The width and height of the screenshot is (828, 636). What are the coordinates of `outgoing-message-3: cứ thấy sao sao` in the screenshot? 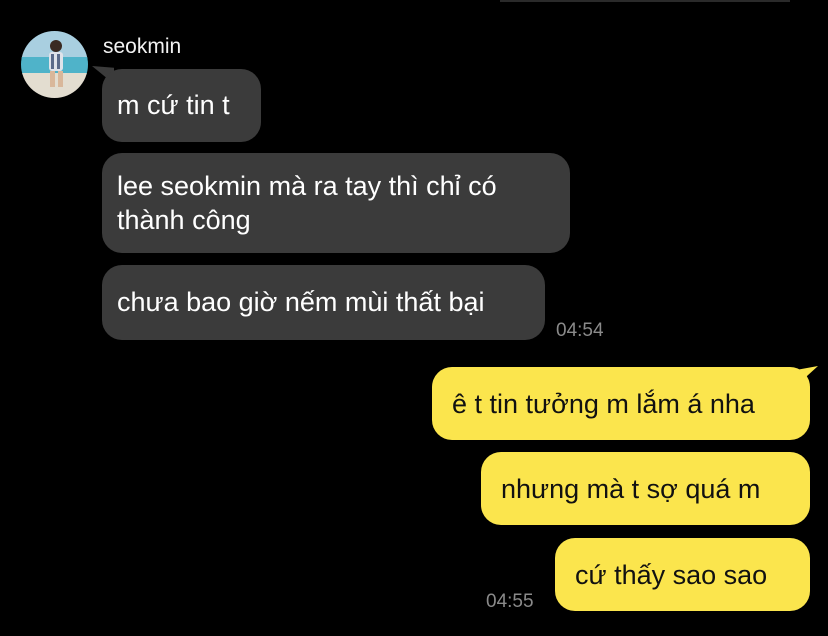 It's located at (682, 574).